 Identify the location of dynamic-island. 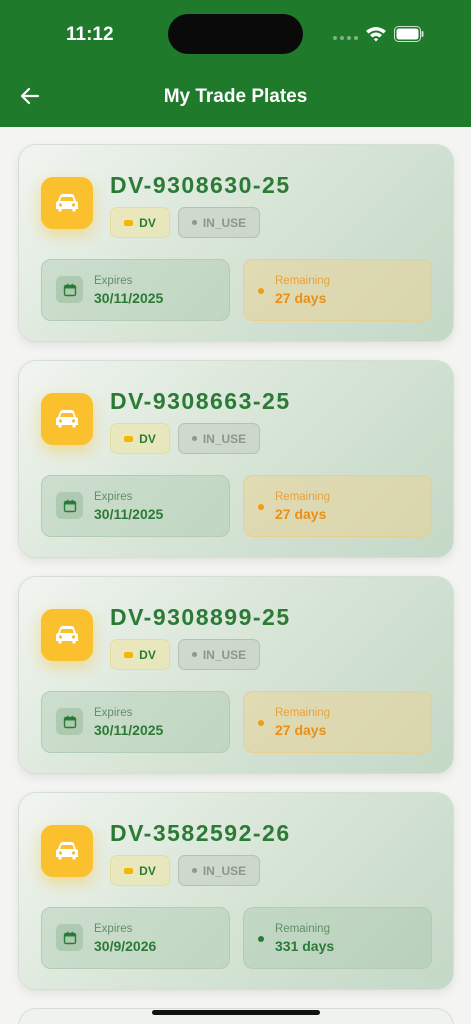
(235, 34).